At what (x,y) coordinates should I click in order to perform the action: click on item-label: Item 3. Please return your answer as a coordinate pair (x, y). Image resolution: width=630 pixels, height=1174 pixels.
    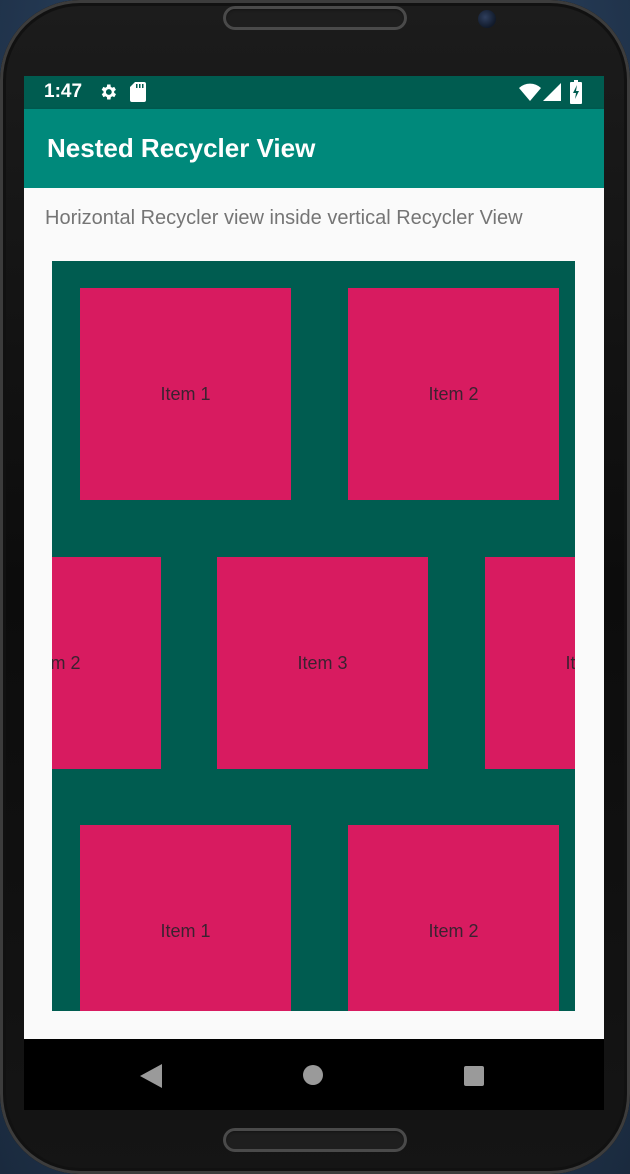
    Looking at the image, I should click on (322, 662).